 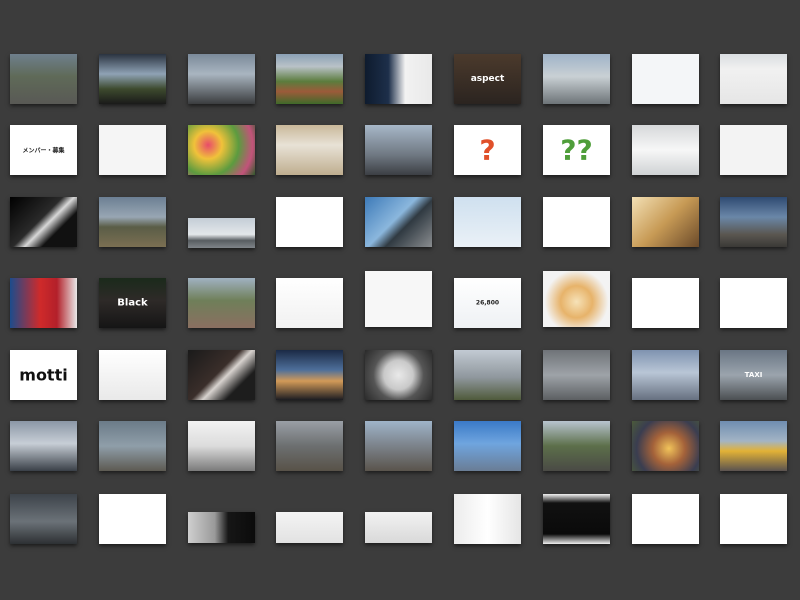 What do you see at coordinates (132, 446) in the screenshot?
I see `thumbnail-glass-office` at bounding box center [132, 446].